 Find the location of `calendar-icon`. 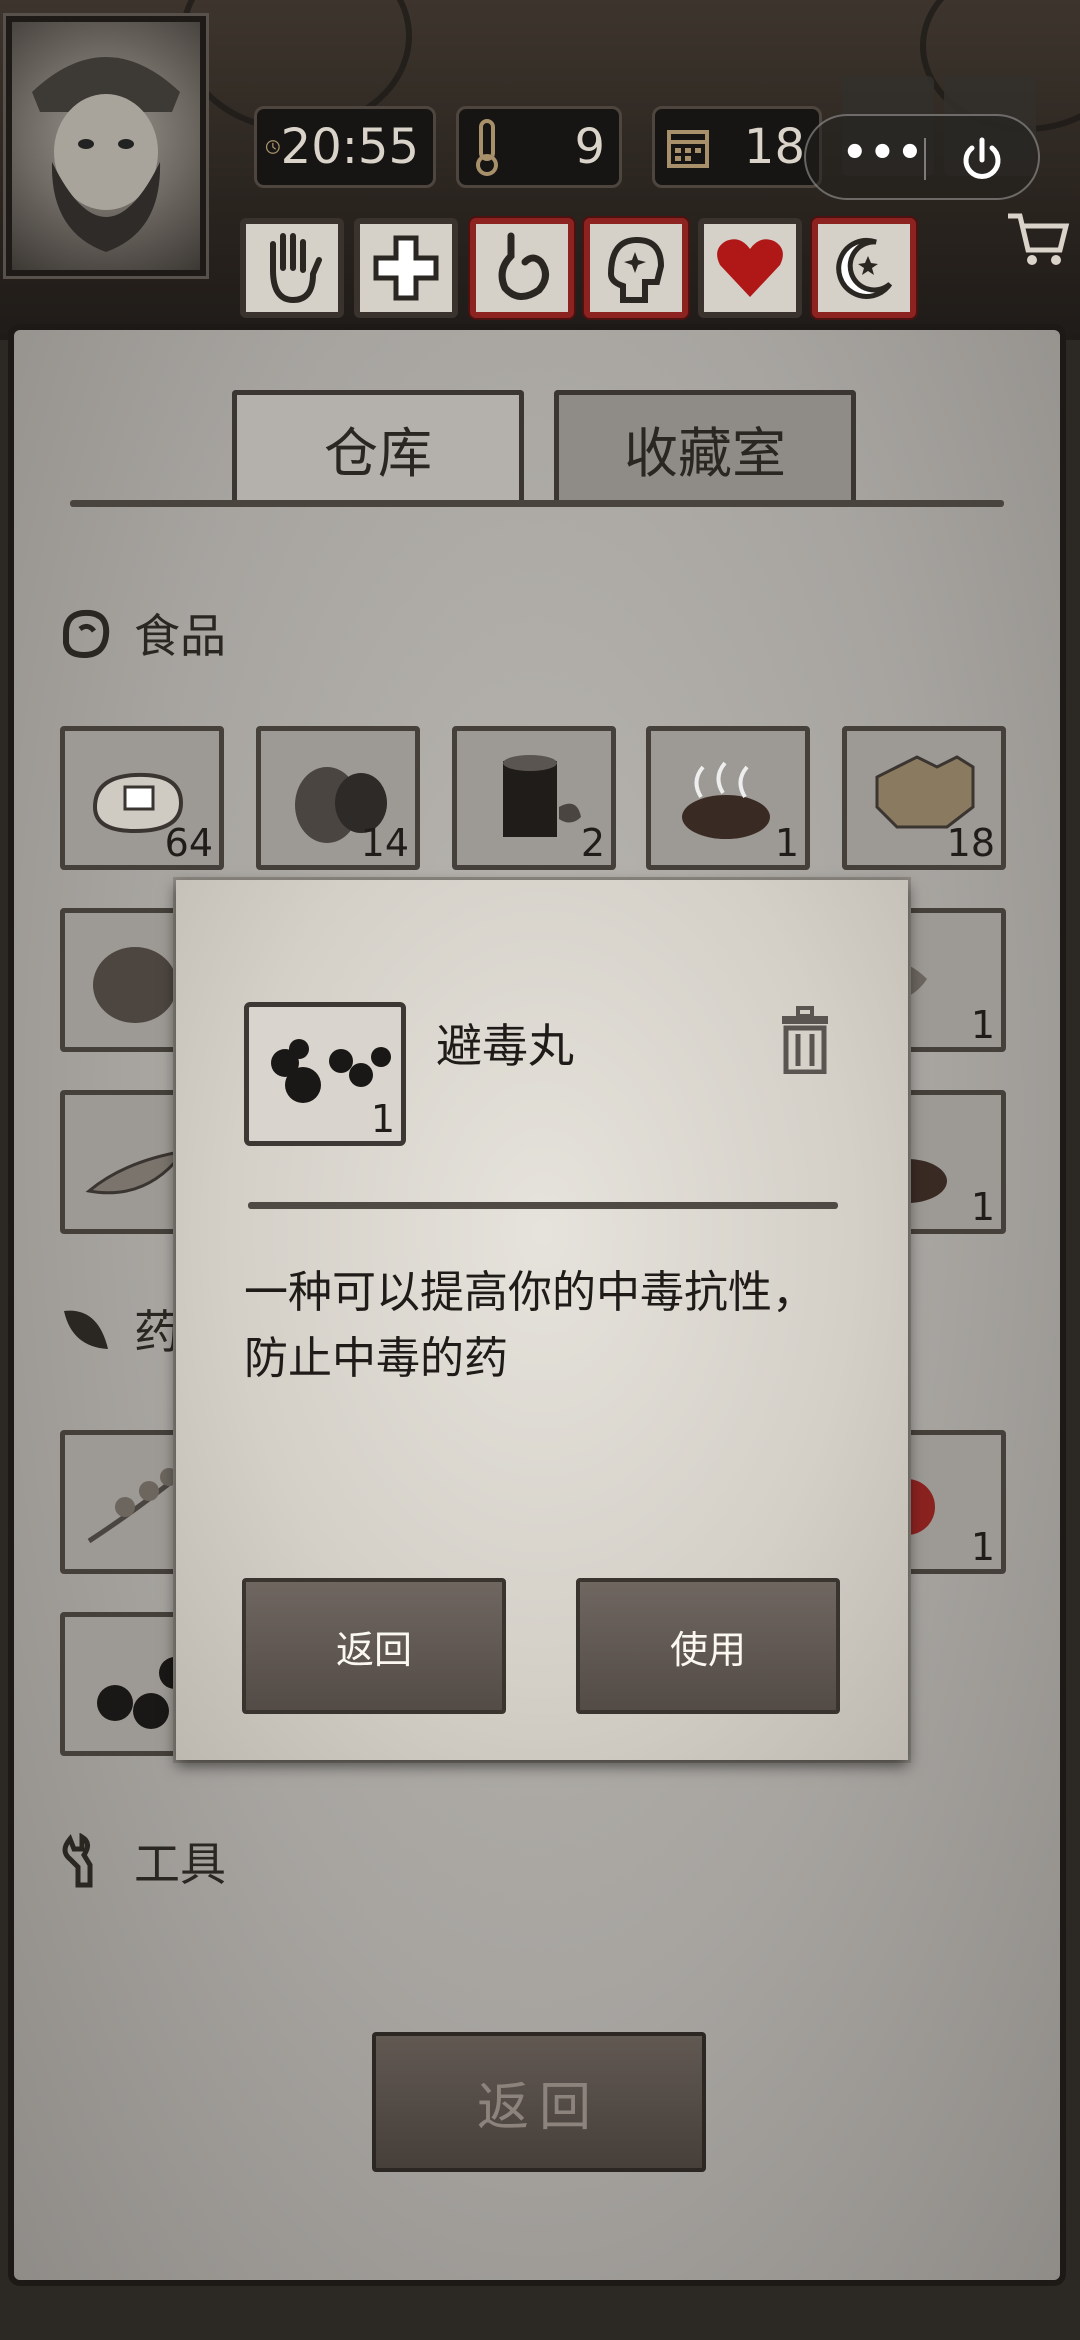

calendar-icon is located at coordinates (688, 149).